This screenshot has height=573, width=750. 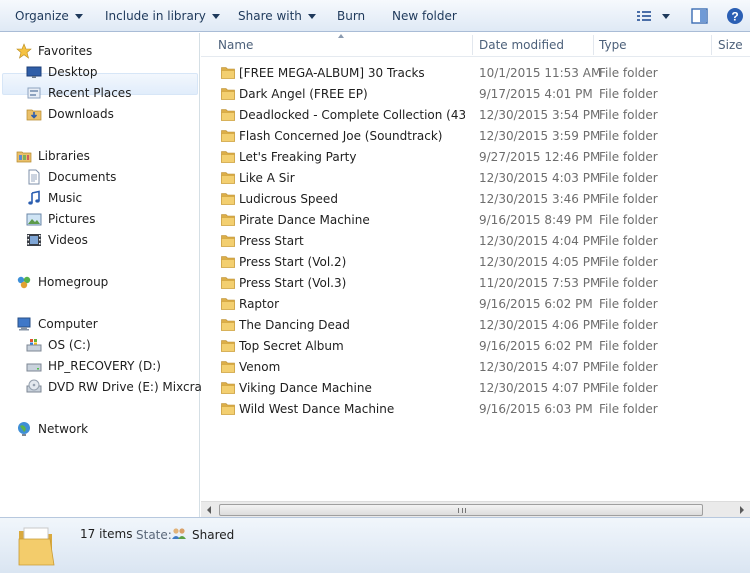 What do you see at coordinates (540, 283) in the screenshot?
I see `file-date-modified: 11/20/2015 7:53 PM` at bounding box center [540, 283].